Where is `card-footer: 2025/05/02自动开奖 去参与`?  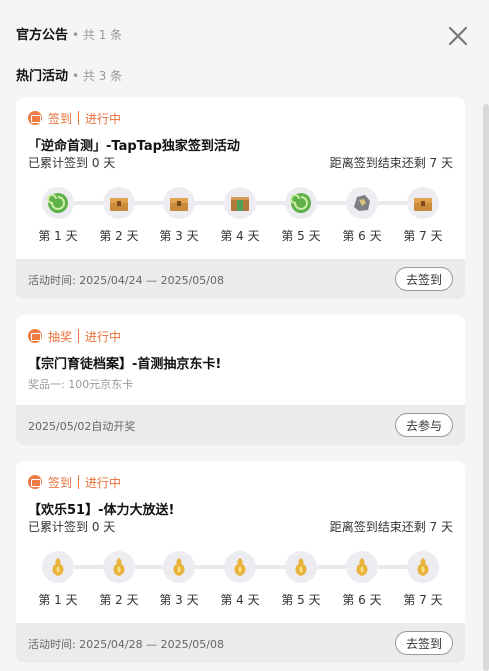
card-footer: 2025/05/02自动开奖 去参与 is located at coordinates (240, 425).